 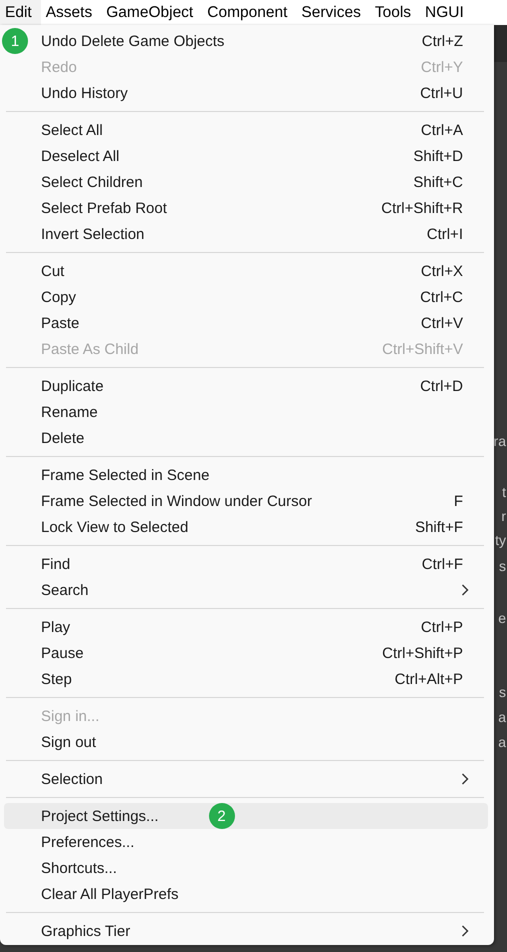 What do you see at coordinates (221, 816) in the screenshot?
I see `step-badge: 2` at bounding box center [221, 816].